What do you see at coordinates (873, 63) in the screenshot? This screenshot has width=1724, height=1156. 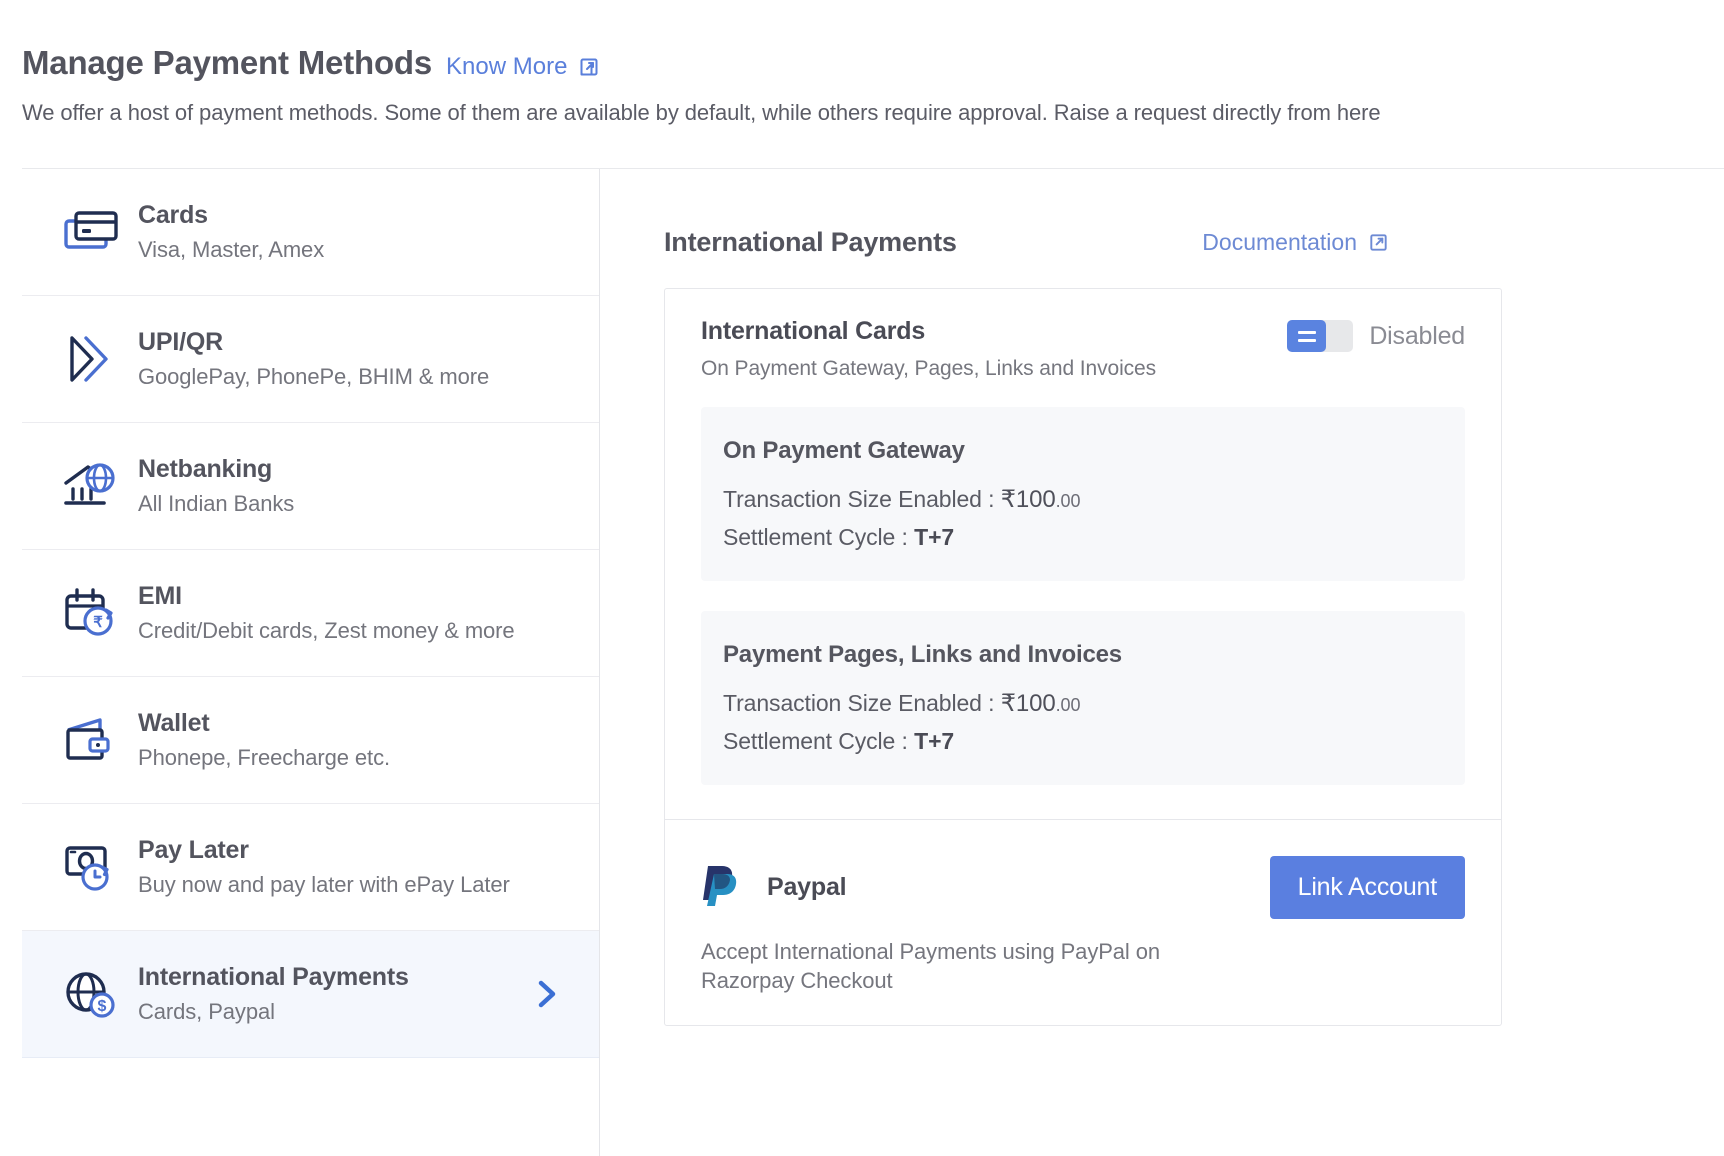 I see `title-row: Manage Payment Methods Know More` at bounding box center [873, 63].